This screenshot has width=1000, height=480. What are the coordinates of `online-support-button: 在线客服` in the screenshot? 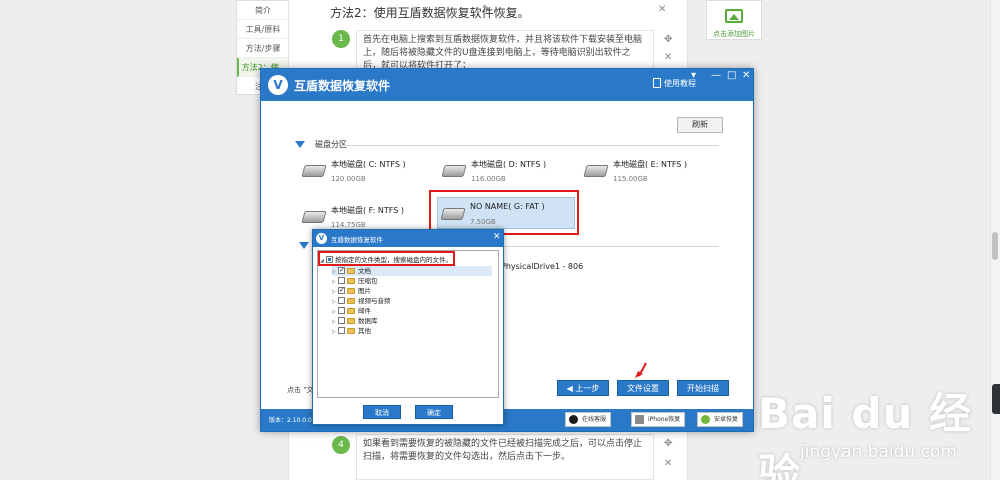 It's located at (588, 419).